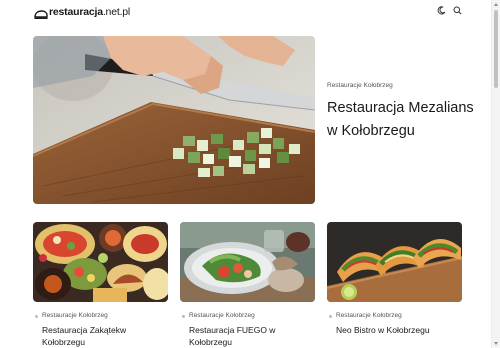 The width and height of the screenshot is (500, 348). What do you see at coordinates (41, 13) in the screenshot?
I see `chef-hat-icon` at bounding box center [41, 13].